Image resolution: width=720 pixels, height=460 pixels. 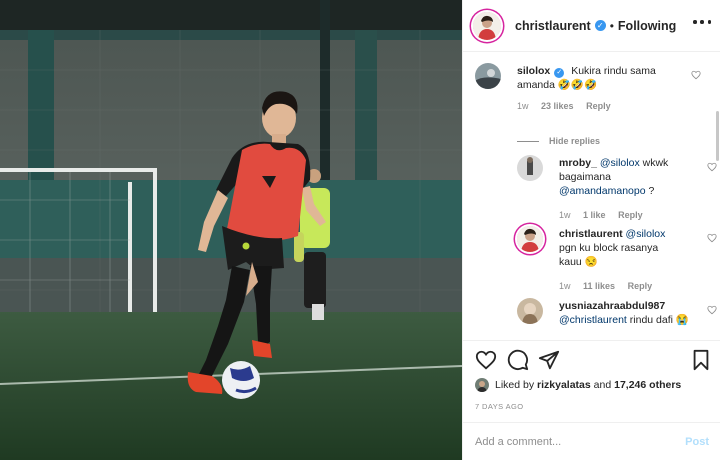 I want to click on author-username: christlaurent, so click(x=553, y=26).